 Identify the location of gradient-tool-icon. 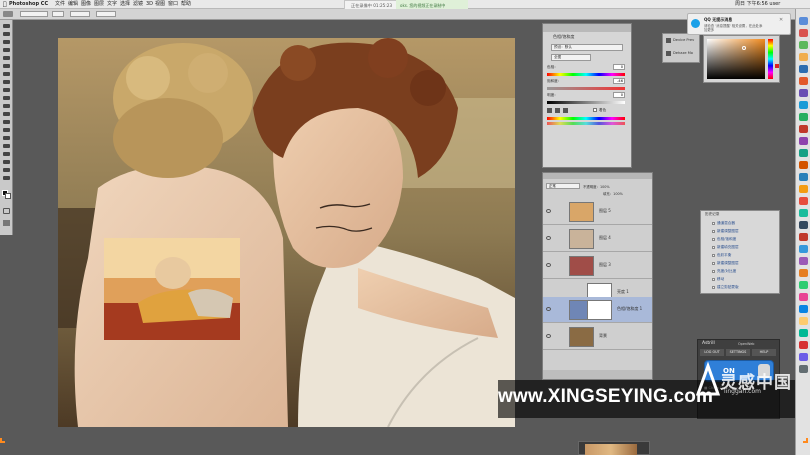
(6, 114).